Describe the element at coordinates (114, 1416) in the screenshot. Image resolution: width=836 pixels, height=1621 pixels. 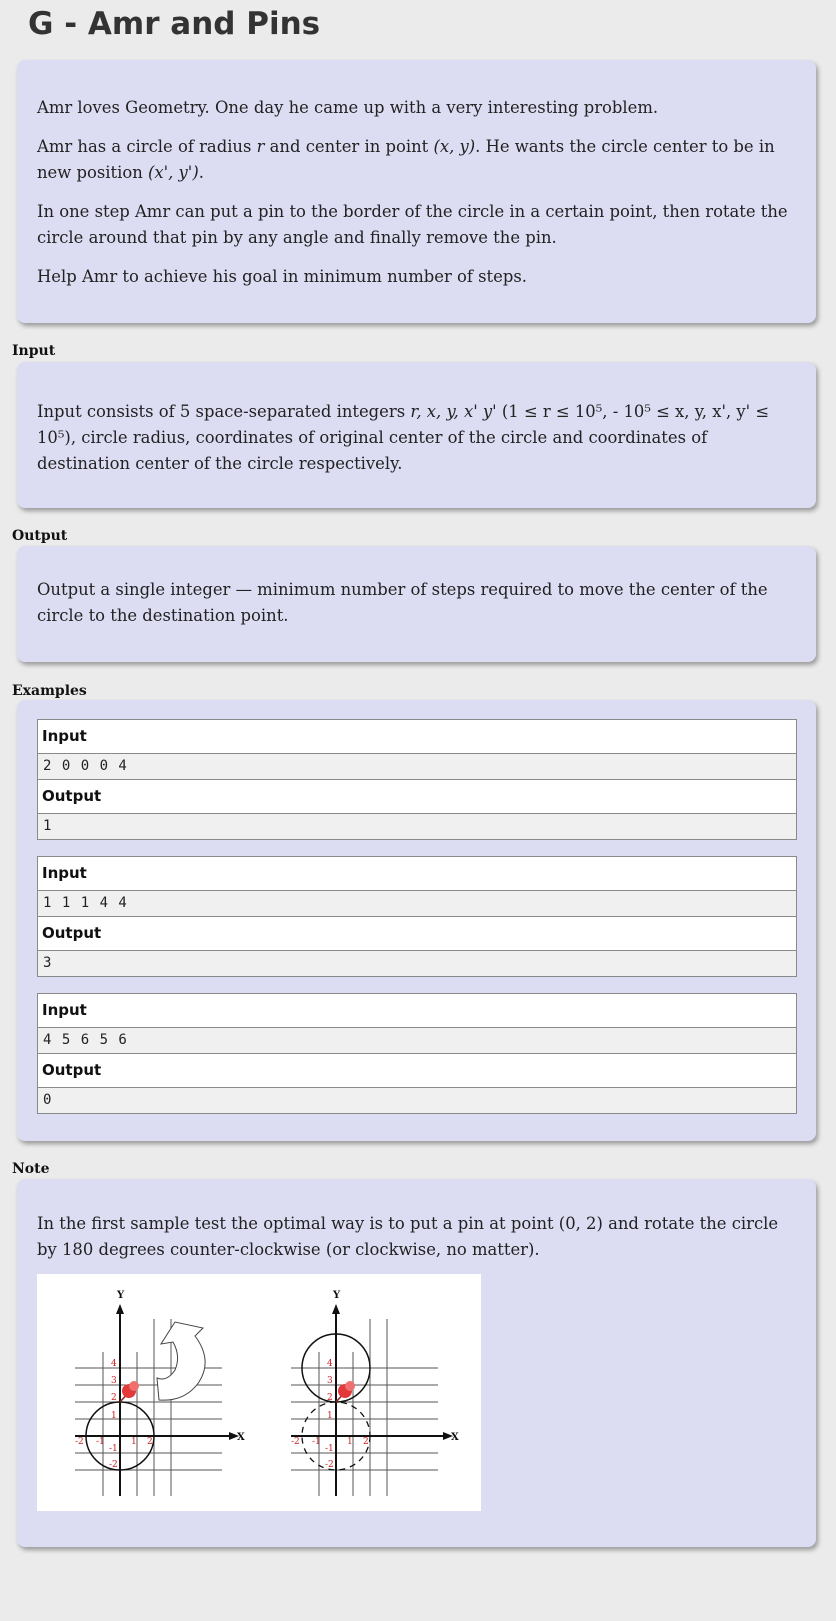
I see `left-y-tick: 1` at that location.